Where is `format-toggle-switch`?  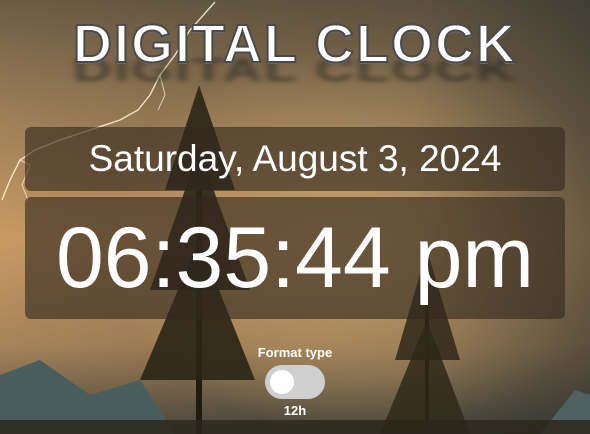 format-toggle-switch is located at coordinates (295, 382).